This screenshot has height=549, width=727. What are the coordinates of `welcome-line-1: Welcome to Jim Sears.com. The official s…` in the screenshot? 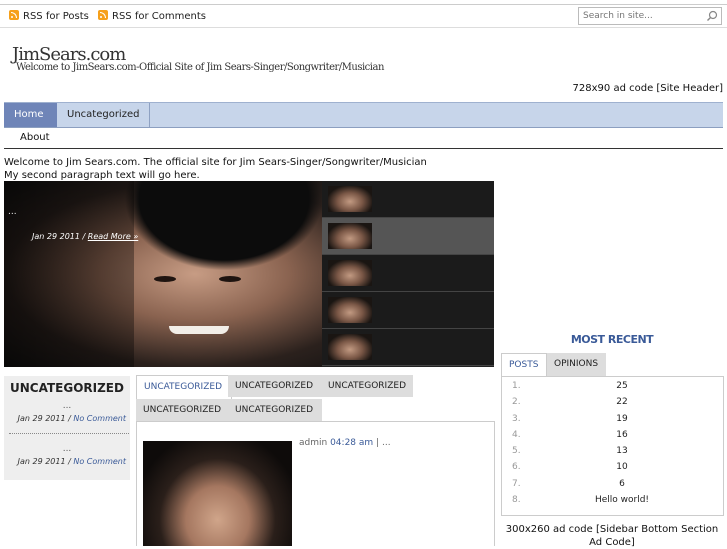 It's located at (215, 162).